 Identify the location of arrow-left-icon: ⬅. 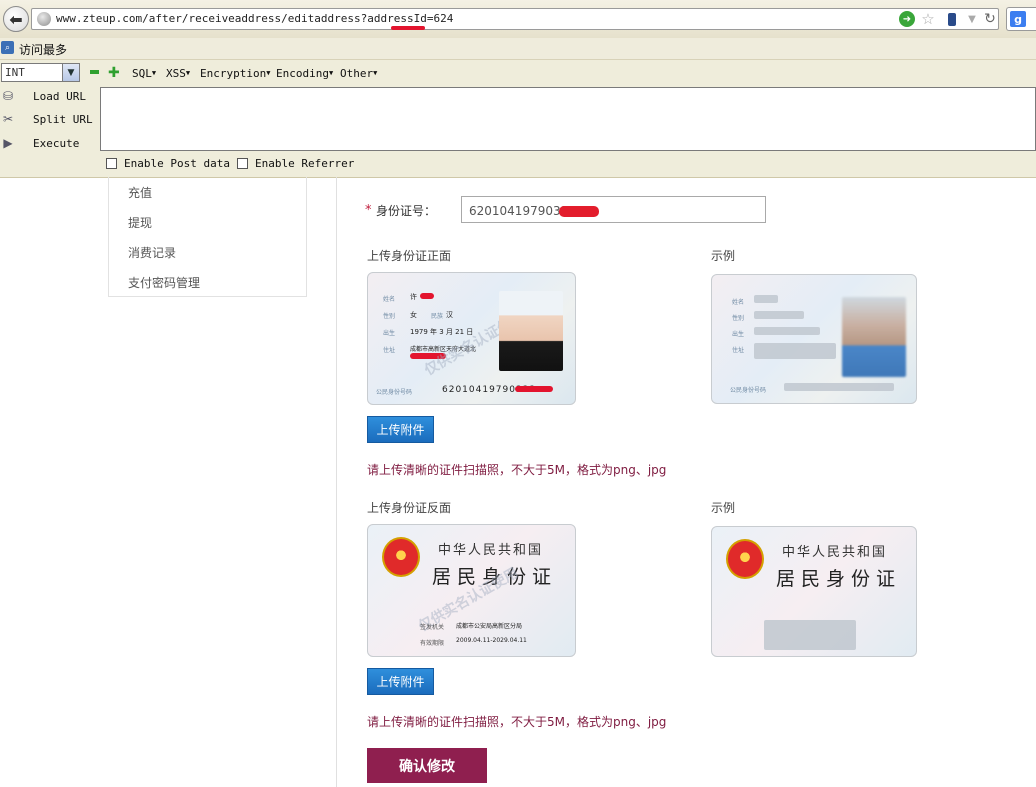
(16, 19).